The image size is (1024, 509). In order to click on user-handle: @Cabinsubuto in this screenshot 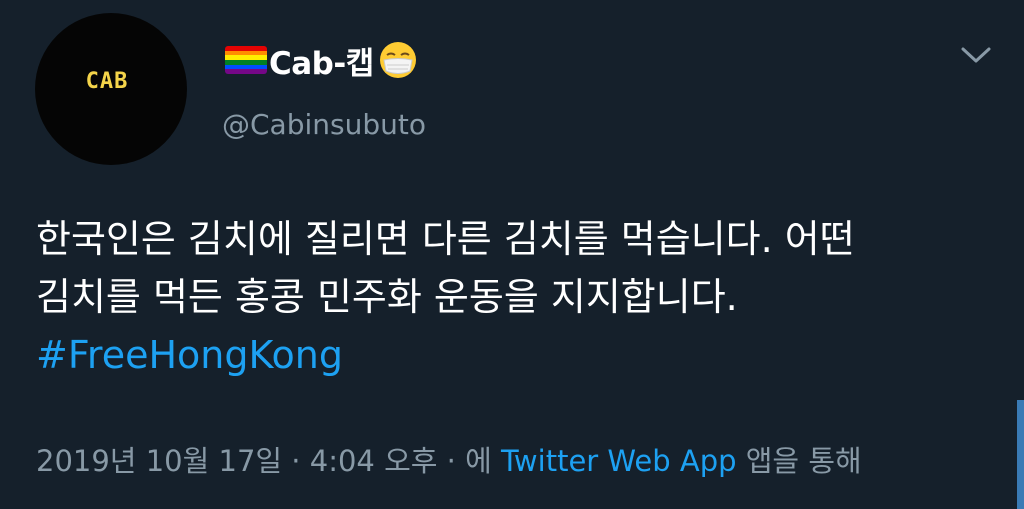, I will do `click(324, 124)`.